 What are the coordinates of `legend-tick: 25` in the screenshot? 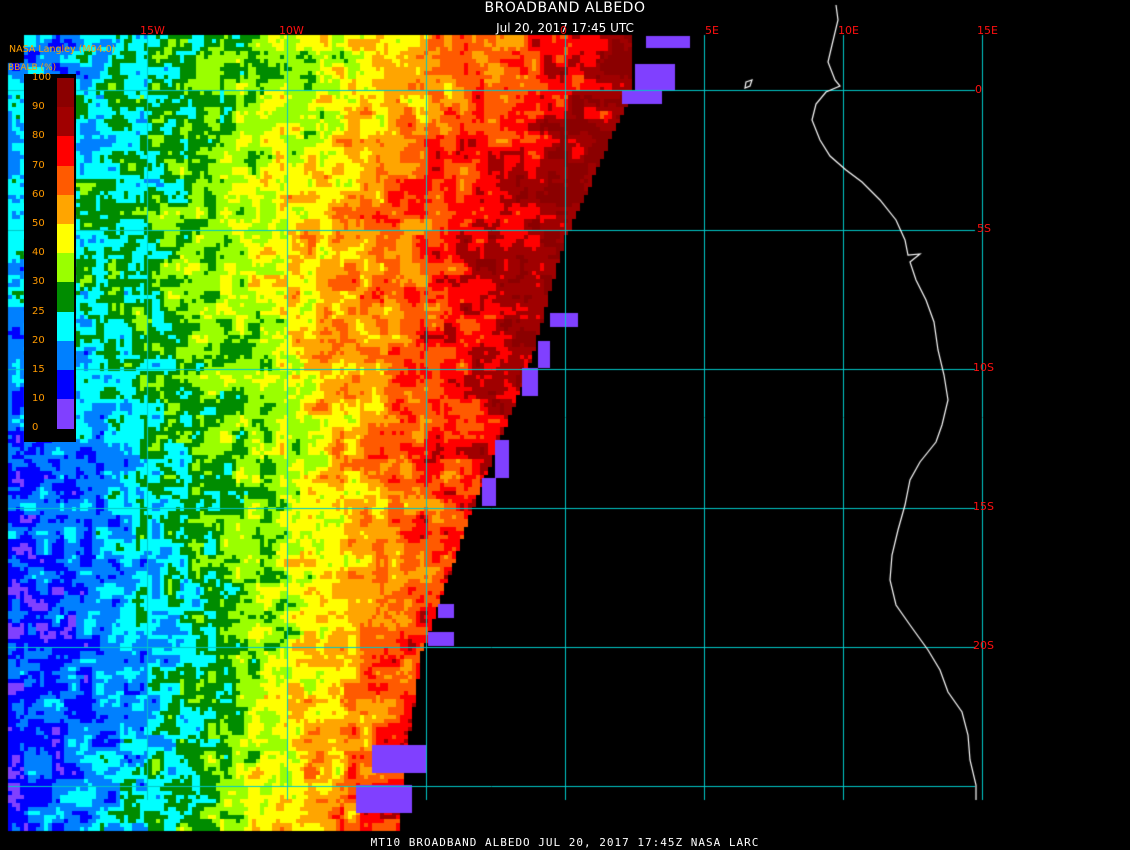 It's located at (38, 311).